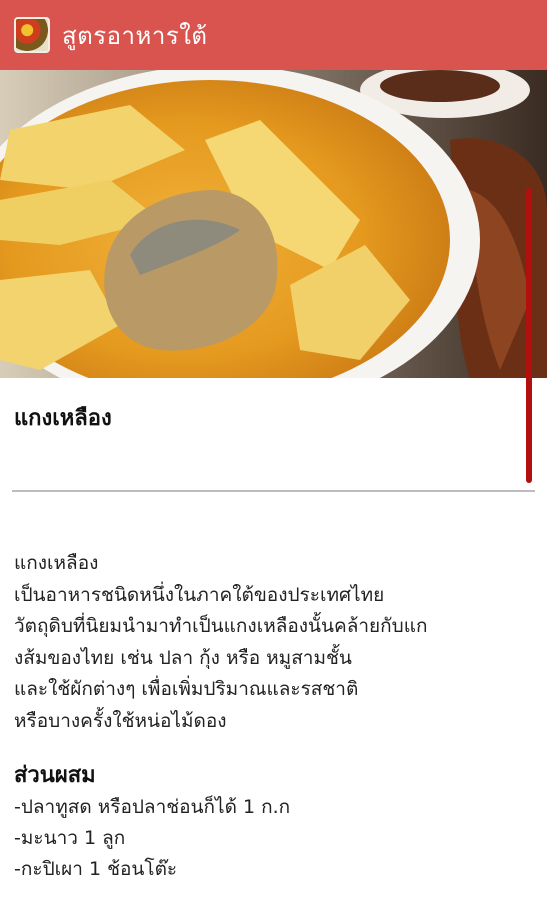  What do you see at coordinates (135, 35) in the screenshot?
I see `app-title: สูตรอาหารใต้` at bounding box center [135, 35].